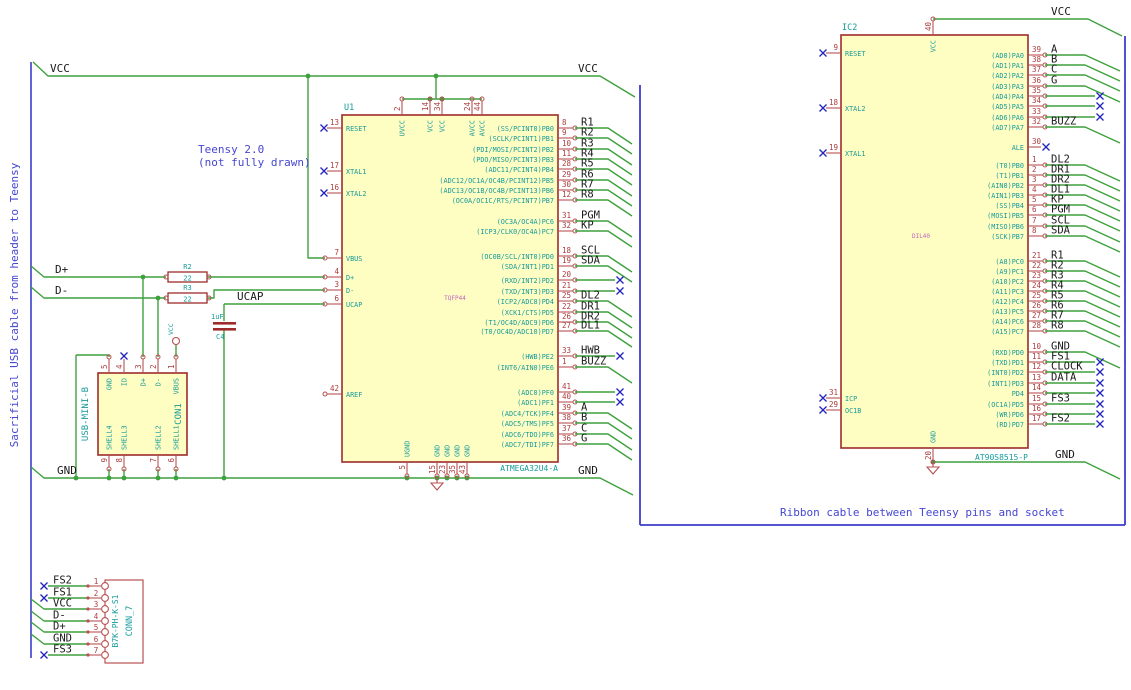 This screenshot has width=1131, height=690. Describe the element at coordinates (250, 296) in the screenshot. I see `net-label-UCAP: UCAP` at that location.